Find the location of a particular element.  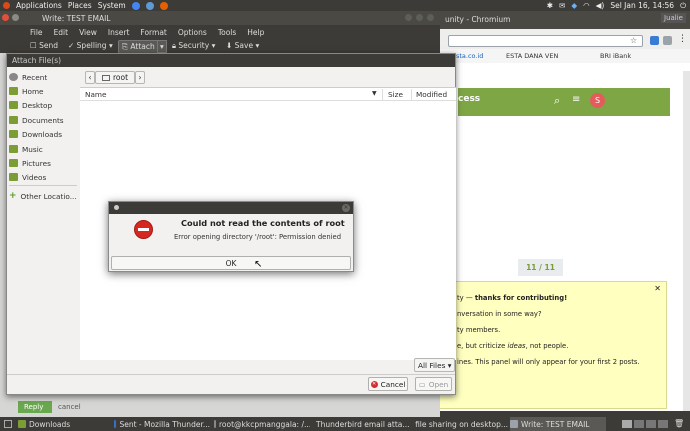

open-button: ▭ Open is located at coordinates (433, 384).